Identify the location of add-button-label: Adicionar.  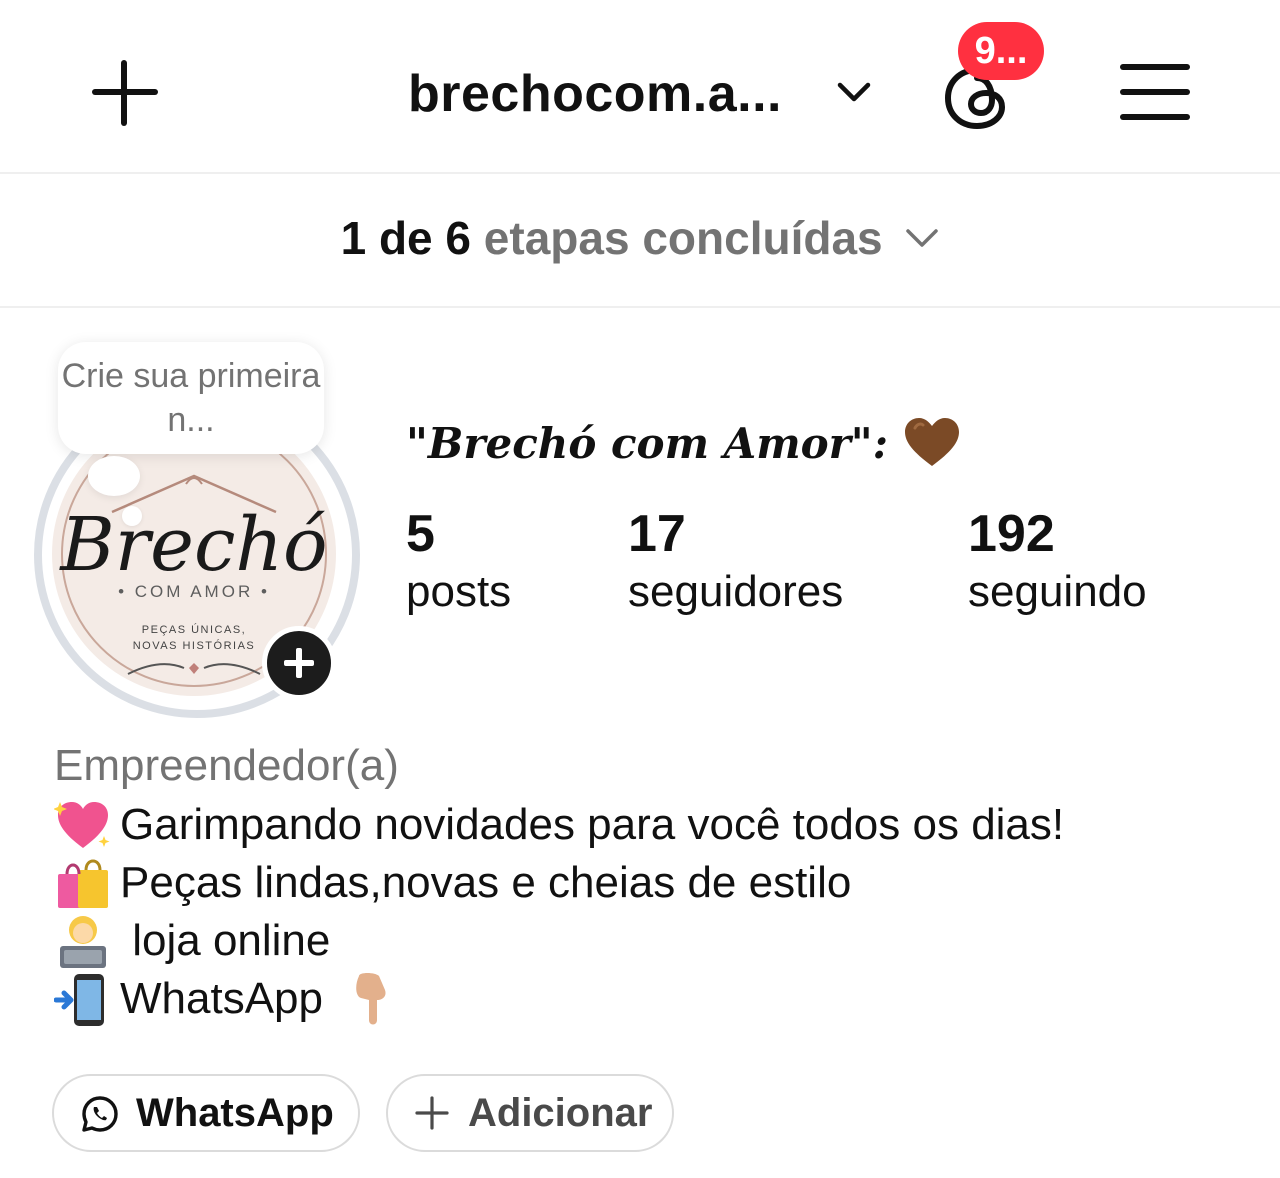
(560, 1113).